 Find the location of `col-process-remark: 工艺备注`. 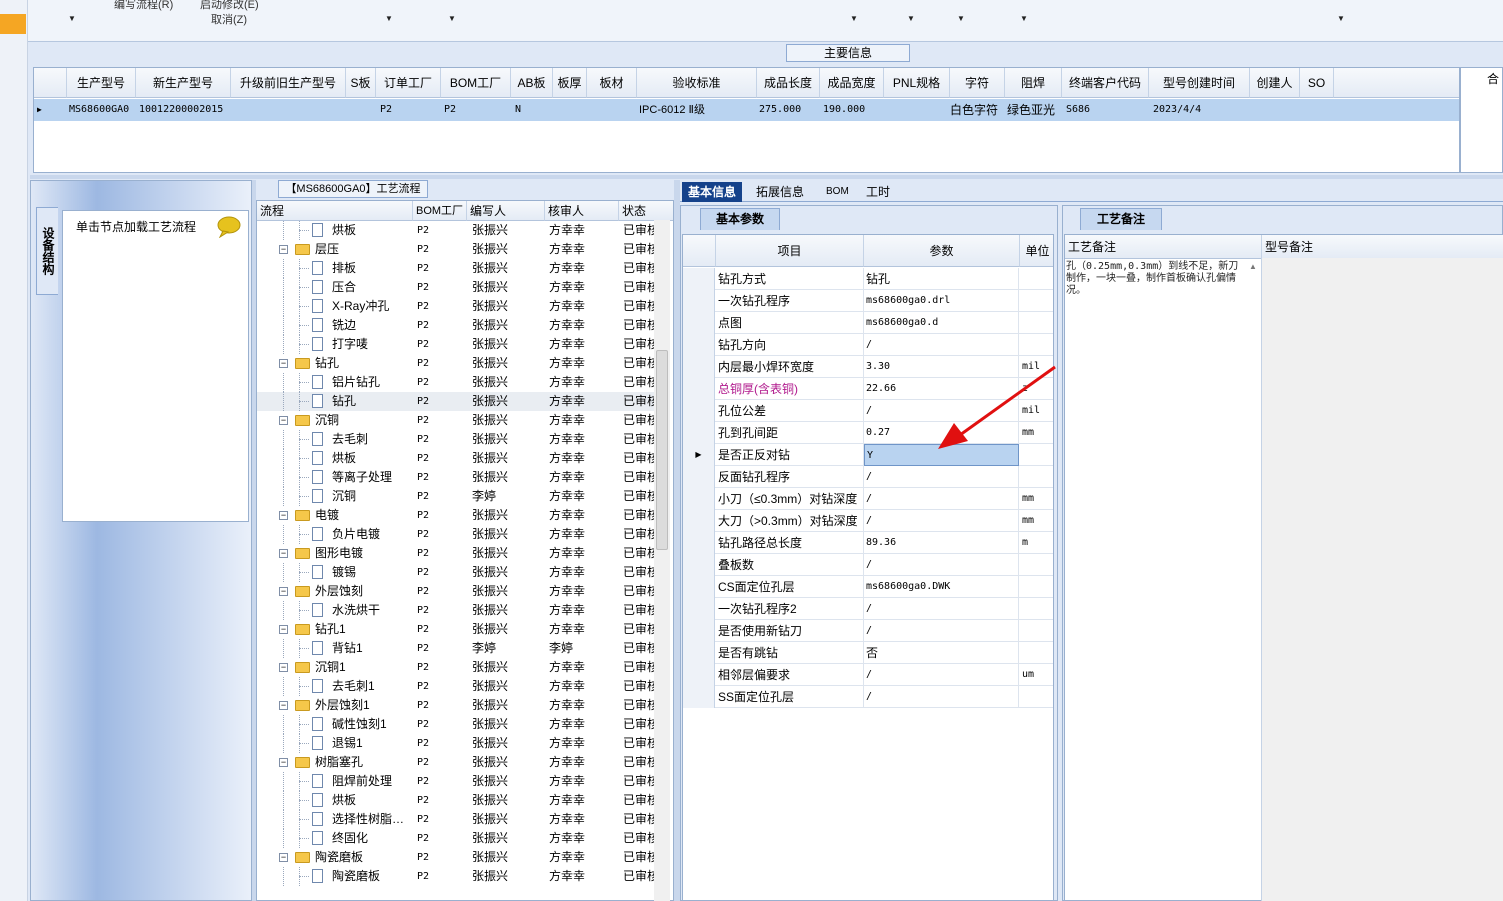

col-process-remark: 工艺备注 is located at coordinates (1163, 247).